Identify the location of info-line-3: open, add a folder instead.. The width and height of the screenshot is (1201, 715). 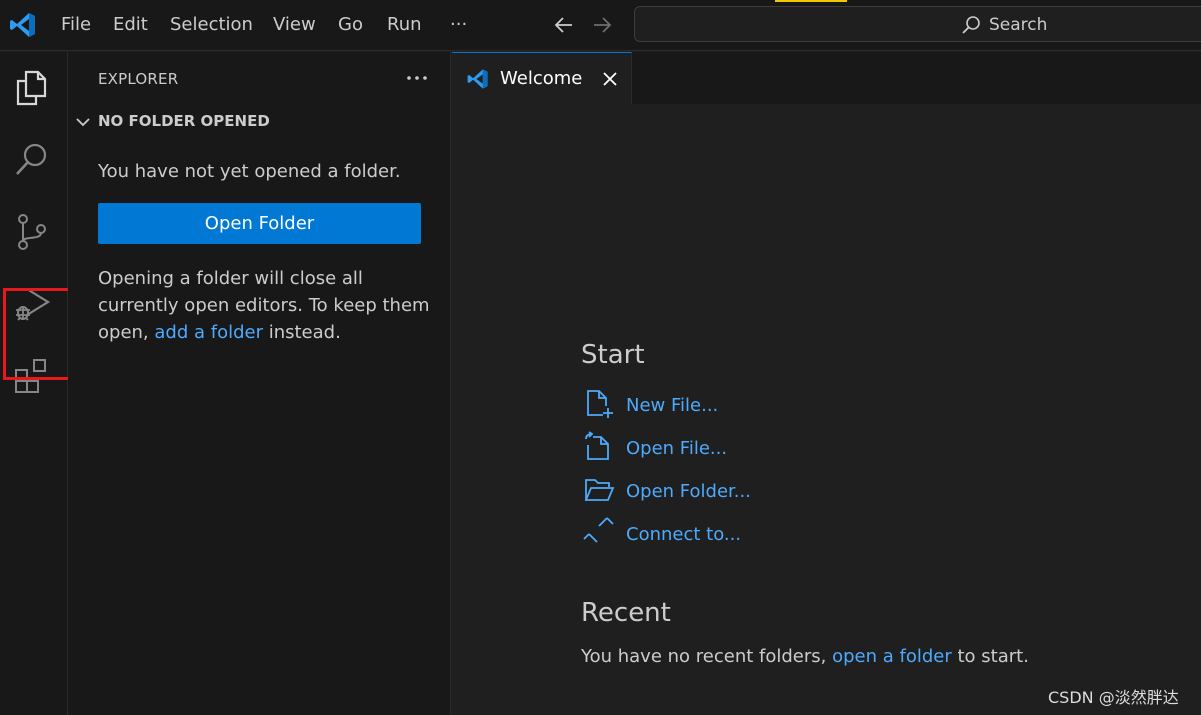
(219, 332).